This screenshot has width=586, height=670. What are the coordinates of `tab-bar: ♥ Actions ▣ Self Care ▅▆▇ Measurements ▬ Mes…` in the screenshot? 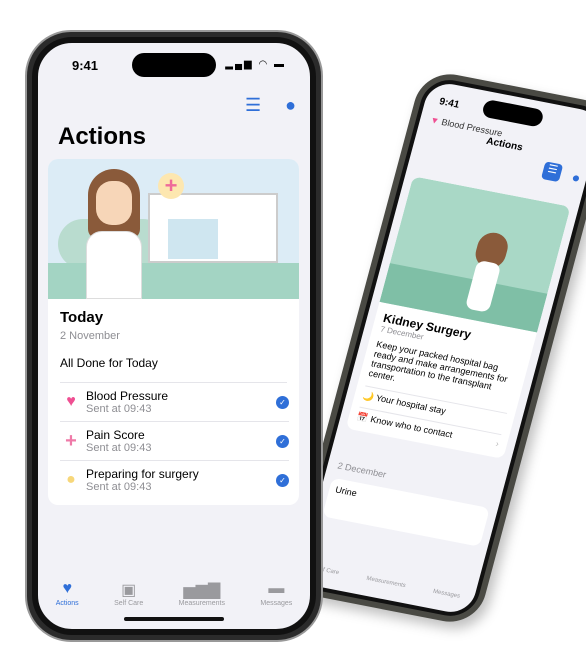 It's located at (174, 593).